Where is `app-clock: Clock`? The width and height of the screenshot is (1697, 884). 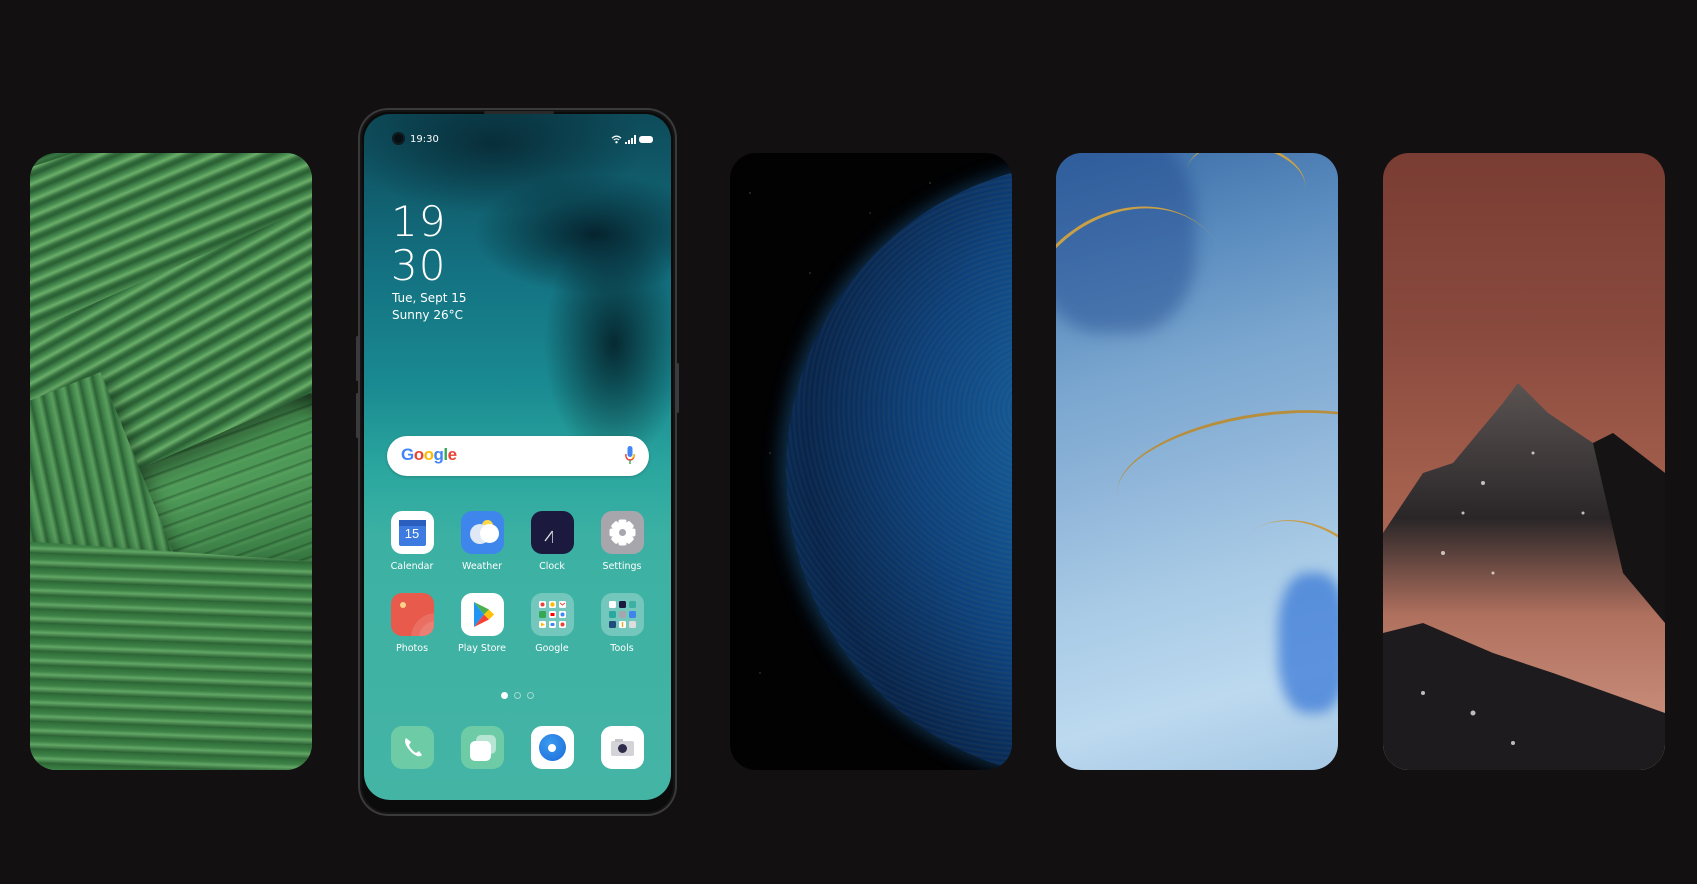 app-clock: Clock is located at coordinates (552, 541).